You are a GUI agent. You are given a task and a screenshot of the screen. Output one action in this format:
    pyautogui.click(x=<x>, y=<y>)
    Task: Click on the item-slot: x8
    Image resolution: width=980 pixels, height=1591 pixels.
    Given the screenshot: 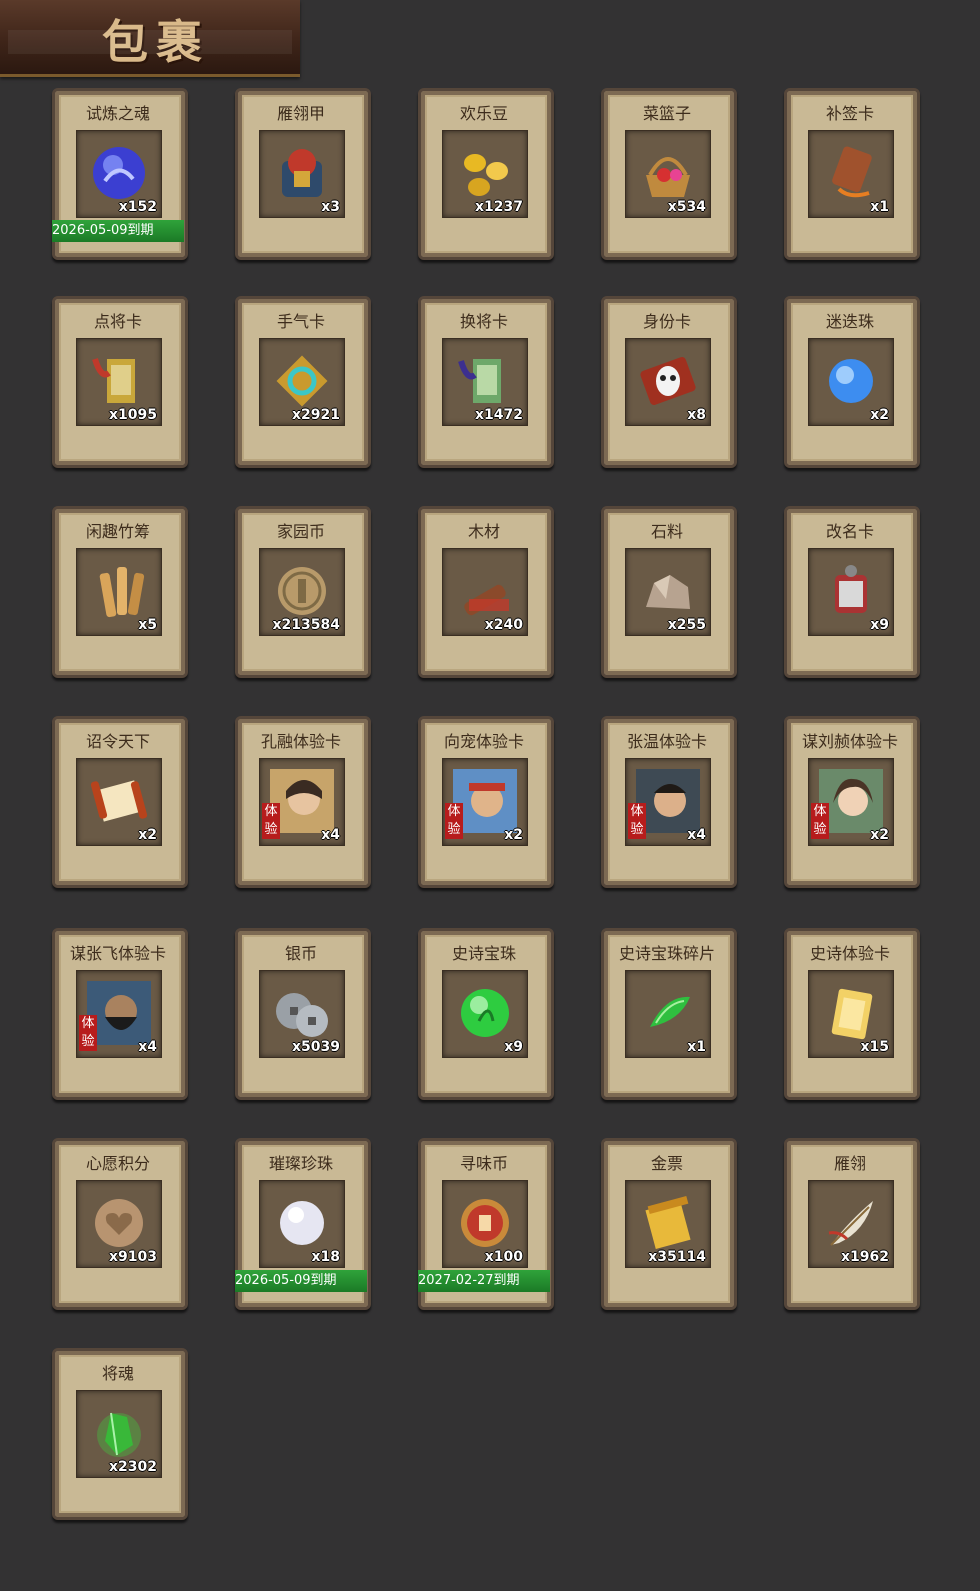 What is the action you would take?
    pyautogui.click(x=668, y=382)
    